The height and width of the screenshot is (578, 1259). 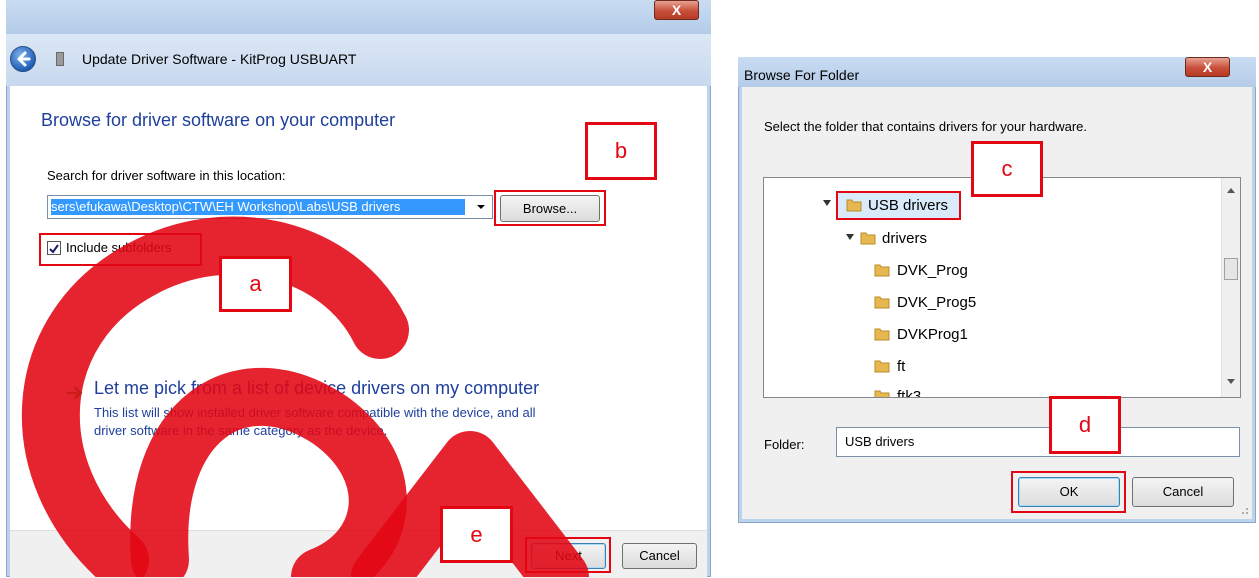 What do you see at coordinates (892, 205) in the screenshot?
I see `tree-item: USB drivers` at bounding box center [892, 205].